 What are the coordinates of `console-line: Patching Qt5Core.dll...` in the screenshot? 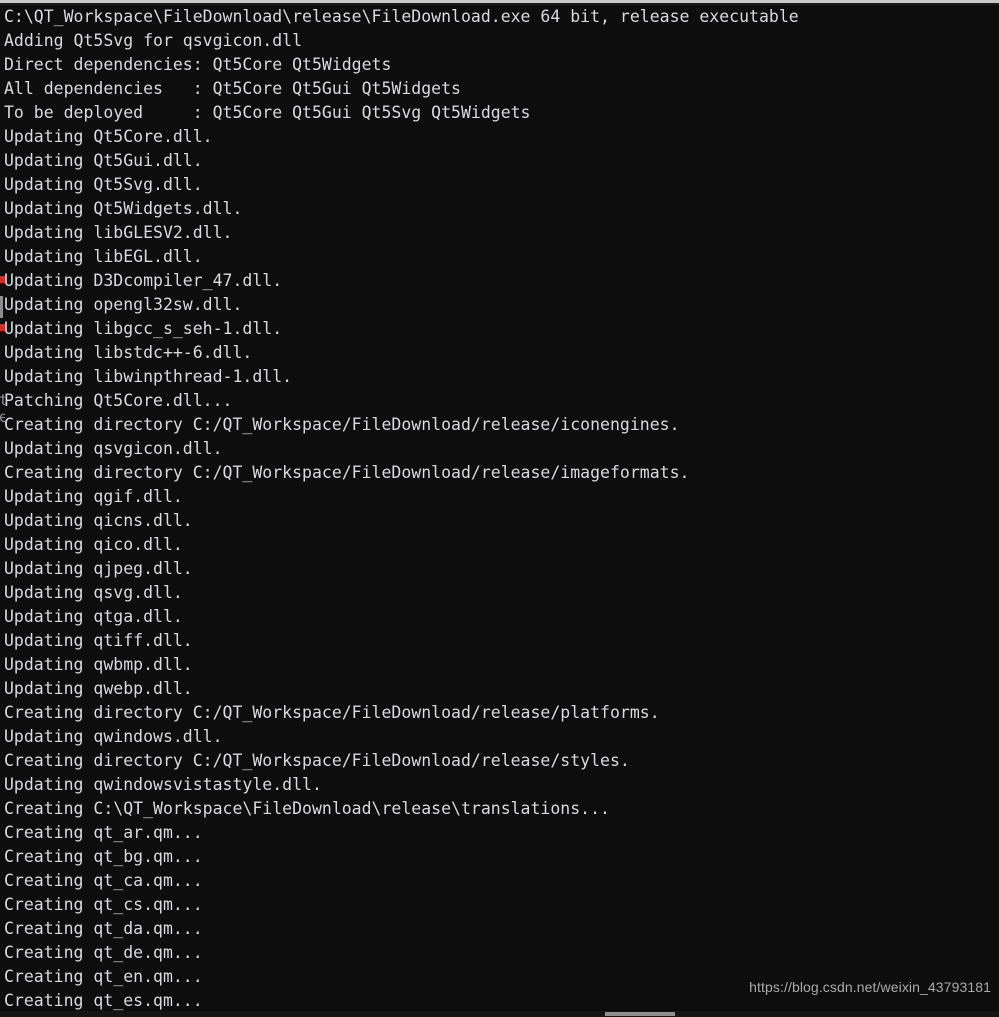 It's located at (118, 400).